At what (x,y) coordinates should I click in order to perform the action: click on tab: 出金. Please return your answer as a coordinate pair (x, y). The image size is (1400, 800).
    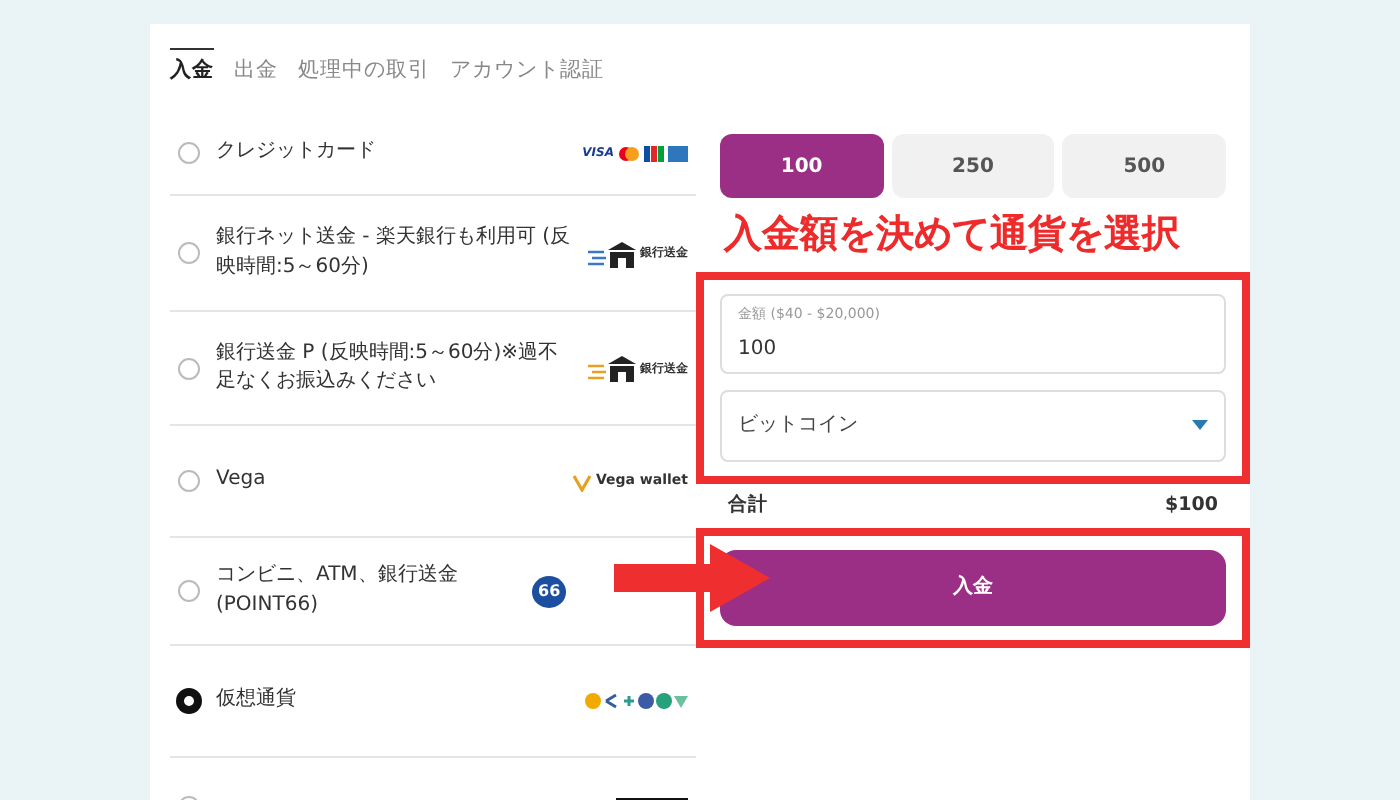
    Looking at the image, I should click on (256, 71).